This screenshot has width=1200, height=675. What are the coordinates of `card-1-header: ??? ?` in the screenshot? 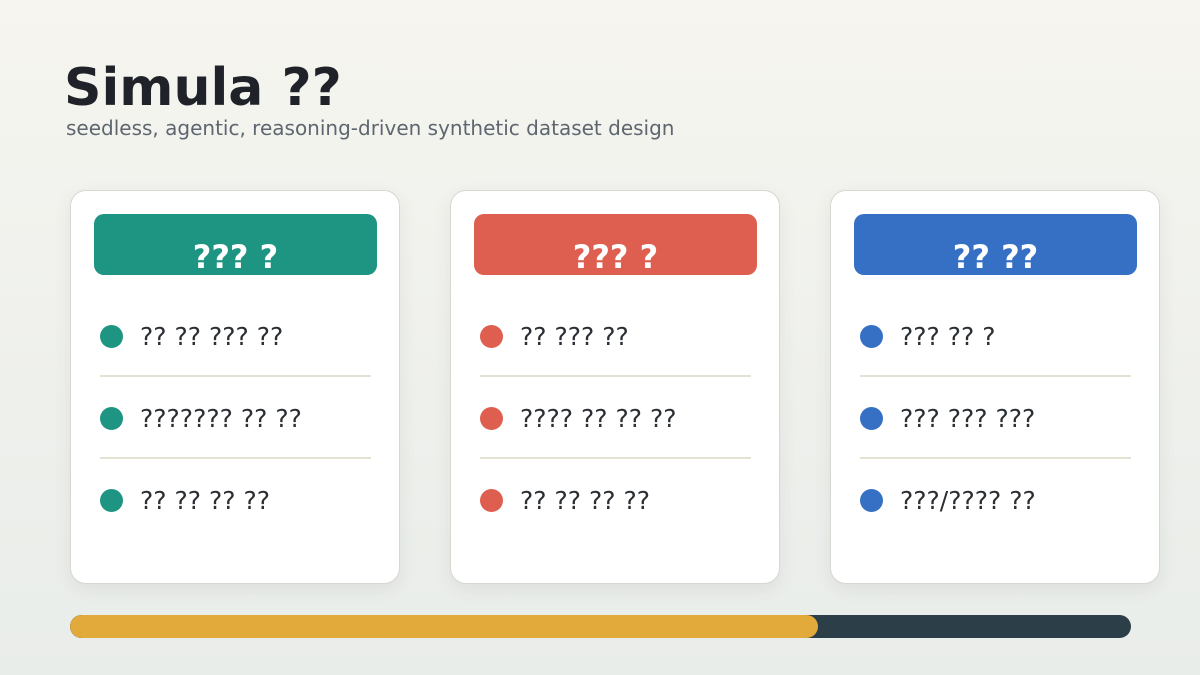 It's located at (235, 244).